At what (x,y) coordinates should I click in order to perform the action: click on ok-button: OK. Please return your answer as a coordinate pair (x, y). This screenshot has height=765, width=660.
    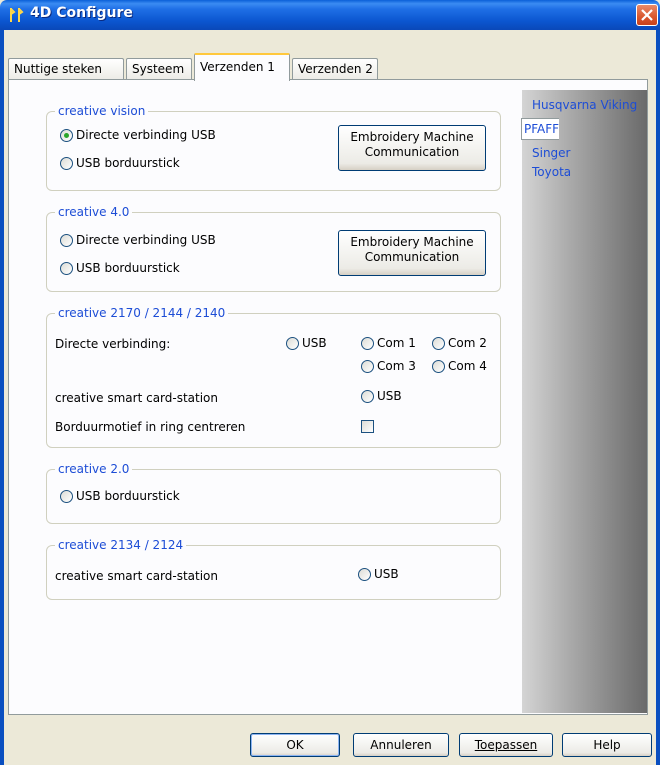
    Looking at the image, I should click on (295, 745).